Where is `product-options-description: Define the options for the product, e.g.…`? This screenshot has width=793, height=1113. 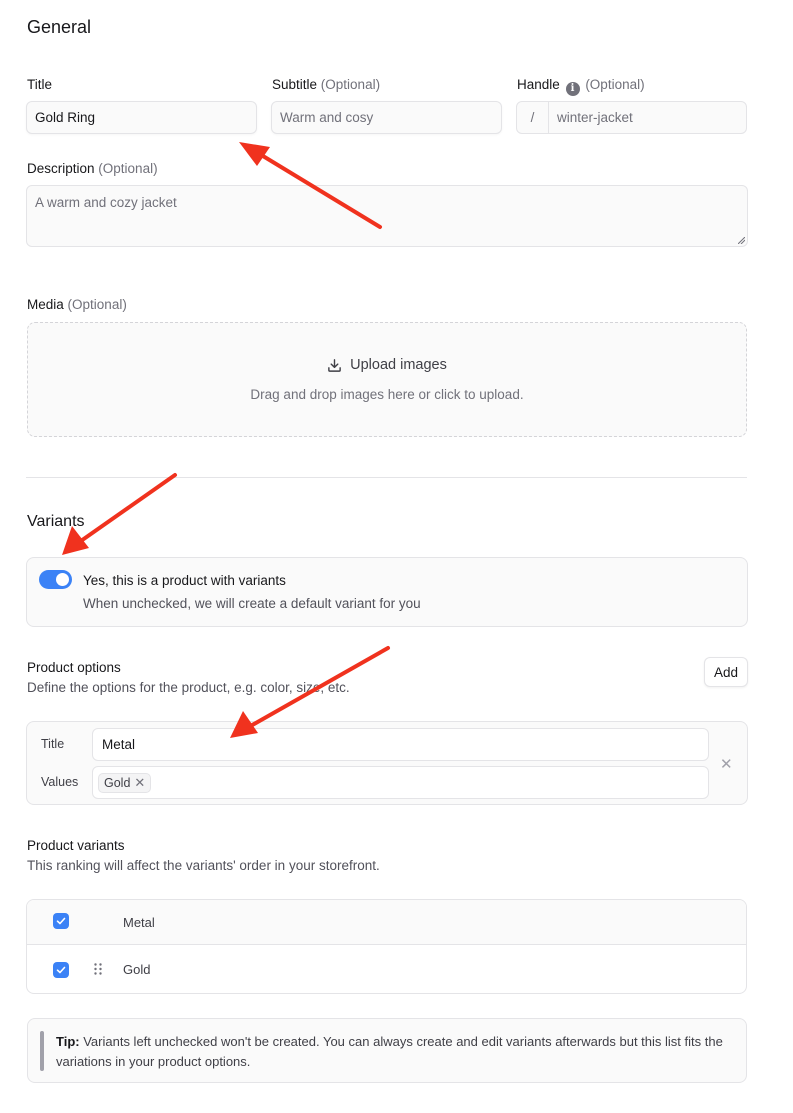
product-options-description: Define the options for the product, e.g.… is located at coordinates (188, 687).